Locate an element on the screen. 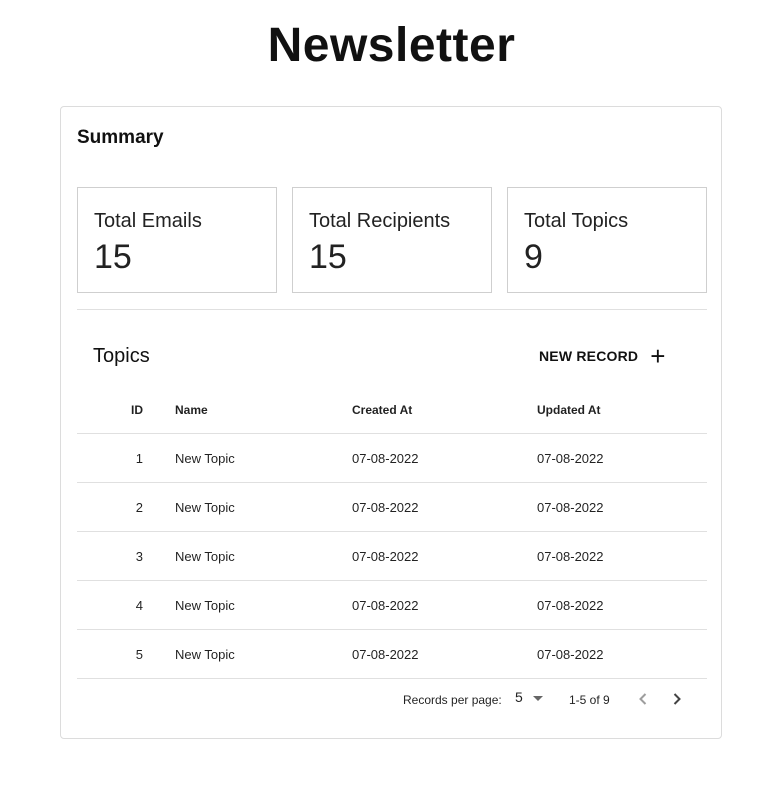  cell-id: 1 is located at coordinates (139, 458).